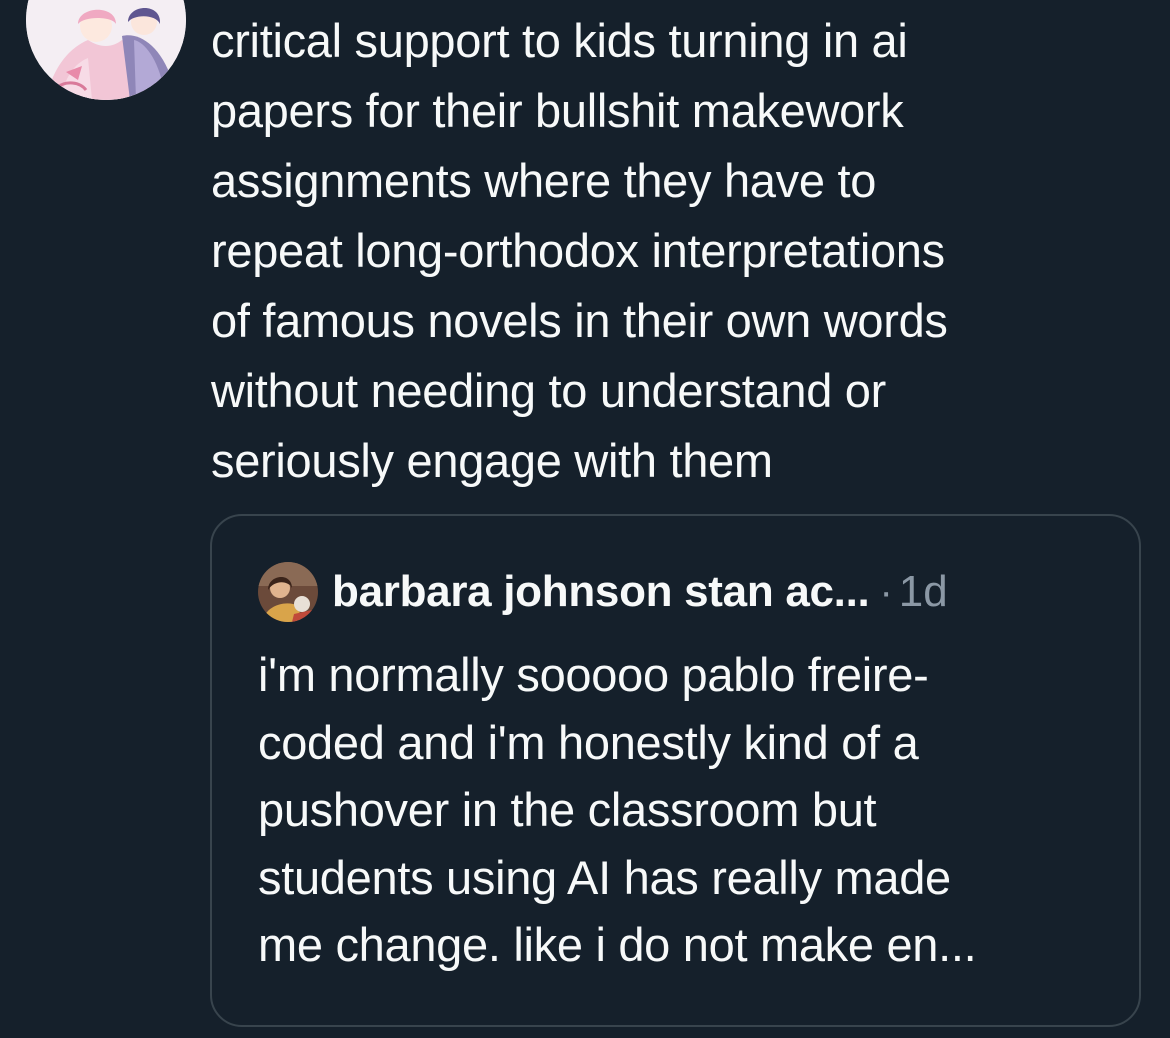  What do you see at coordinates (923, 592) in the screenshot?
I see `quoted-timestamp: 1d` at bounding box center [923, 592].